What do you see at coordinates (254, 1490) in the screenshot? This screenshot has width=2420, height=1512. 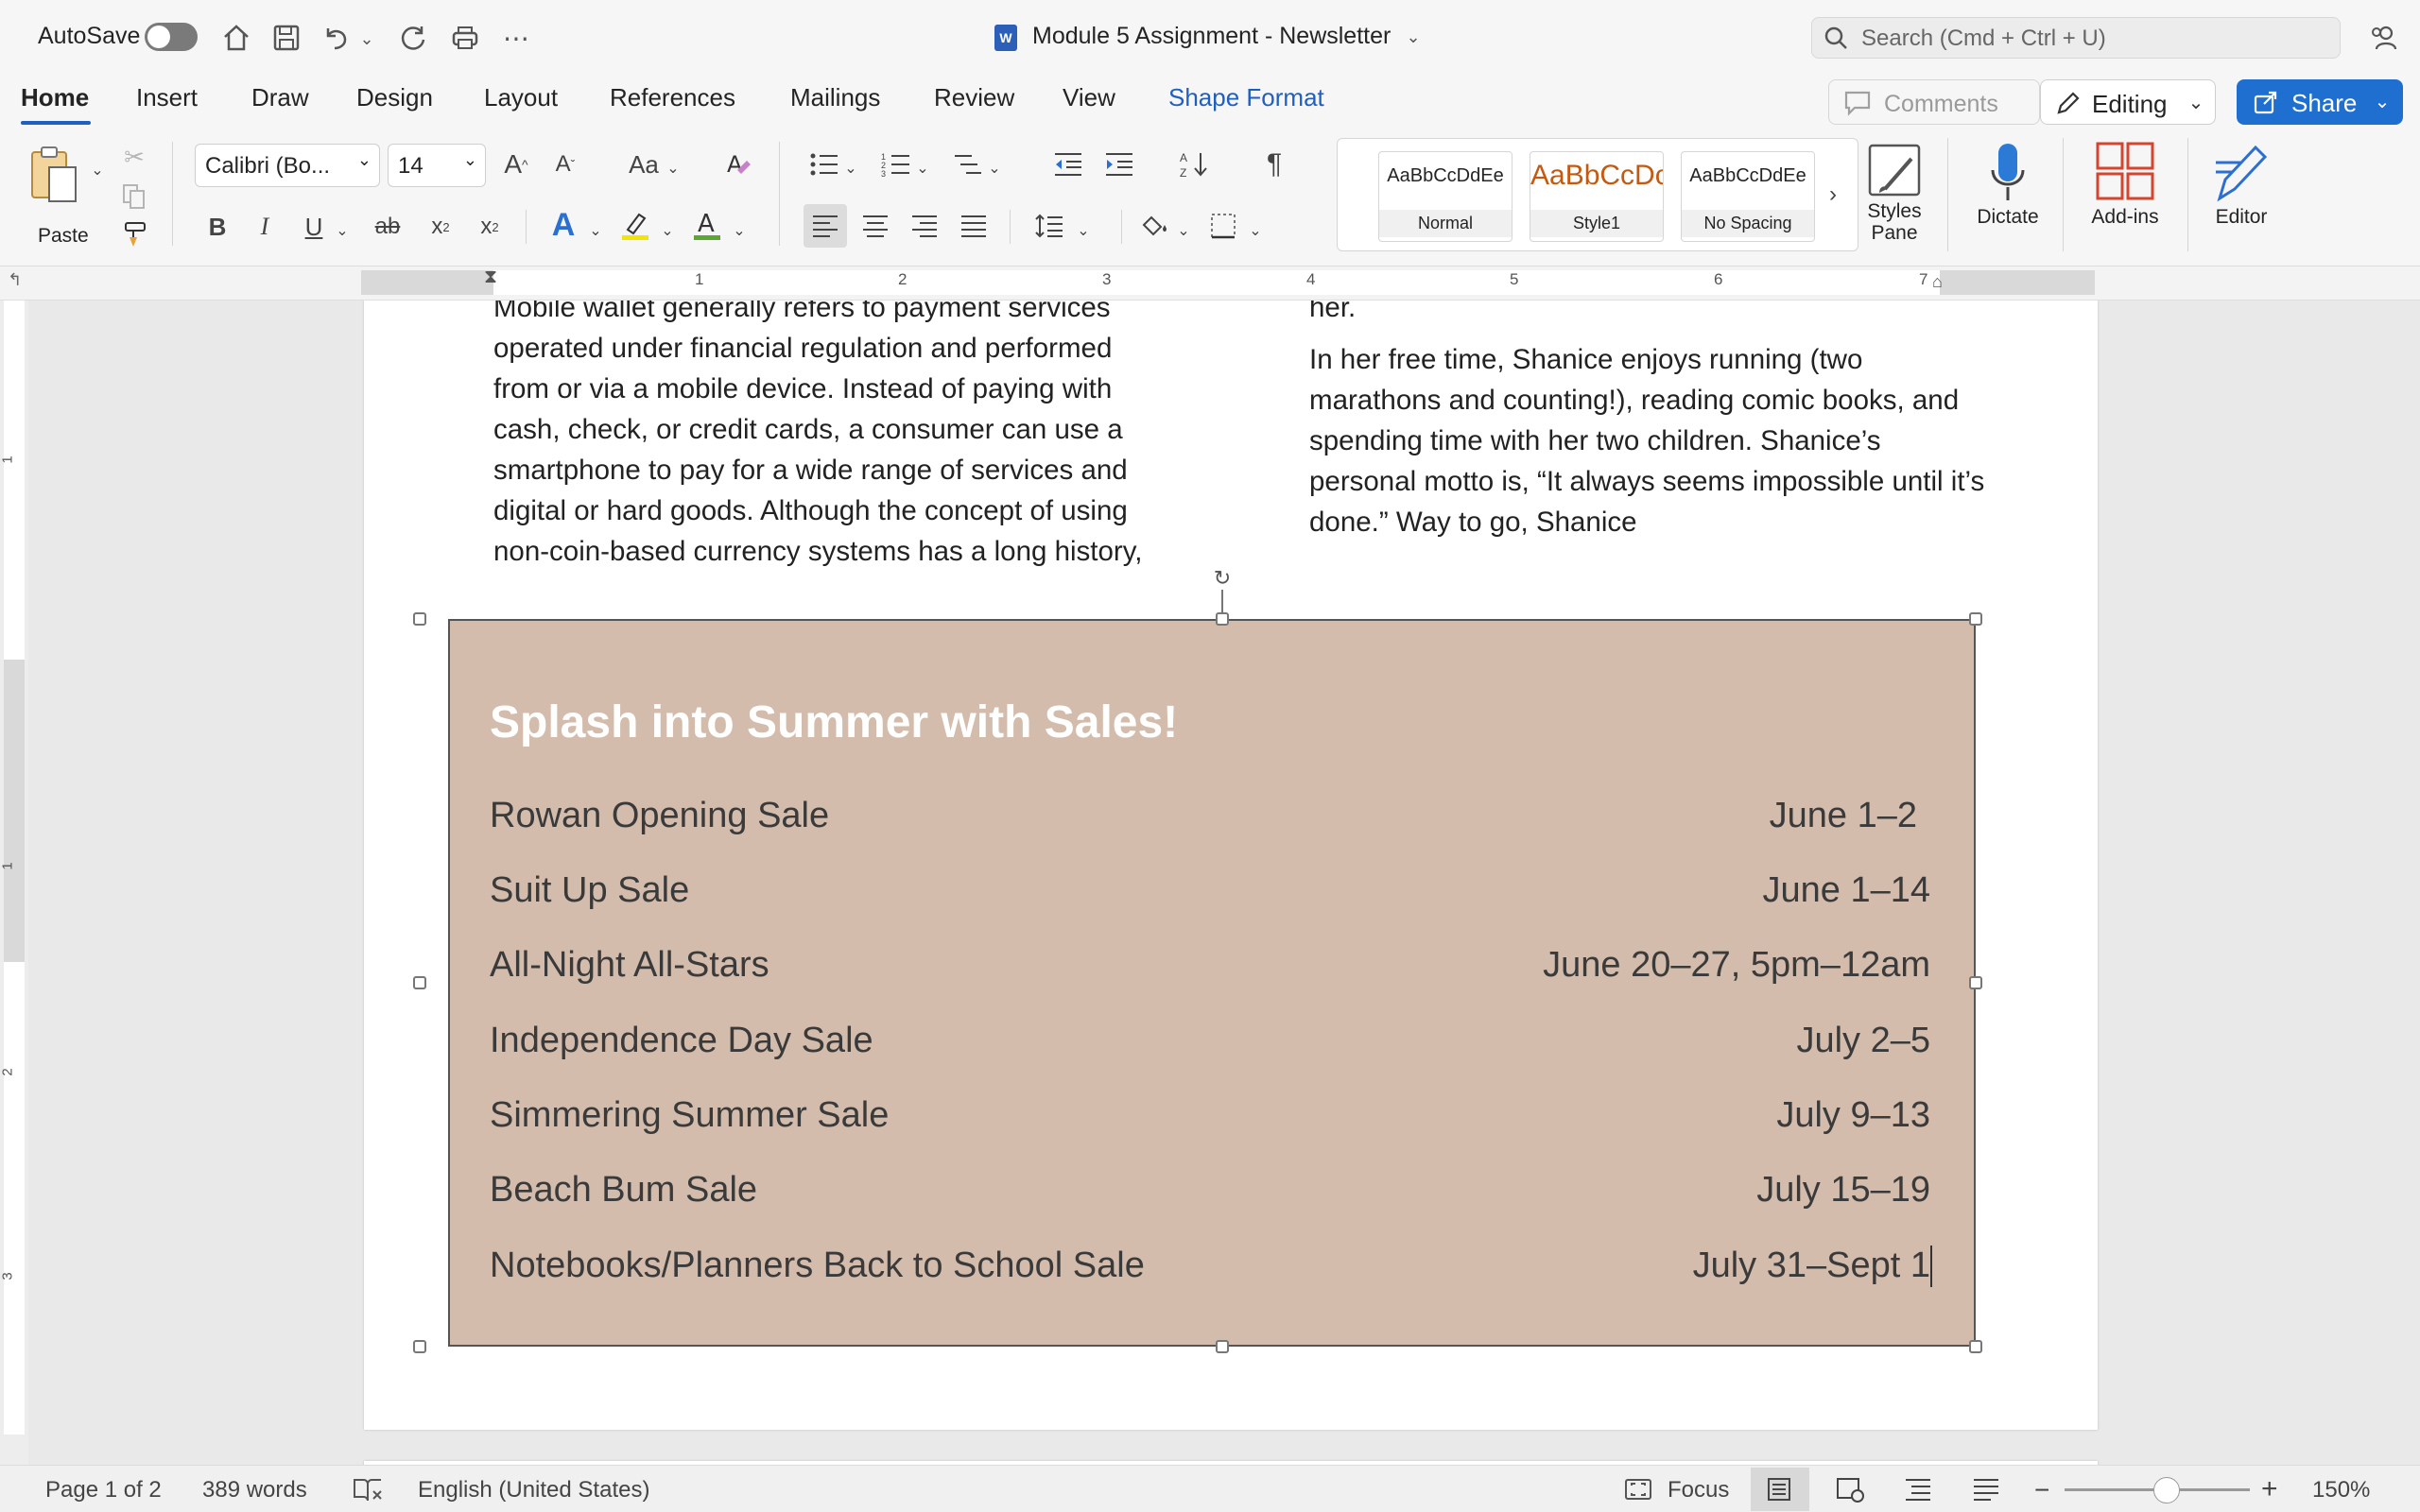 I see `word-count: 389 words` at bounding box center [254, 1490].